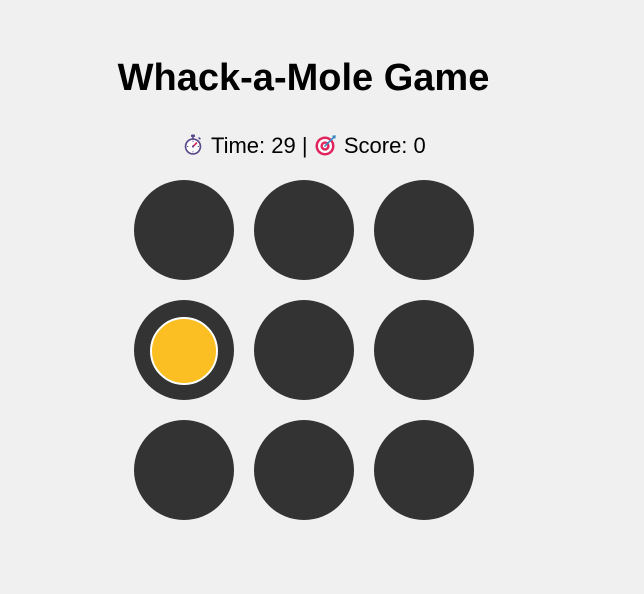  I want to click on time-label: Time: 29, so click(253, 145).